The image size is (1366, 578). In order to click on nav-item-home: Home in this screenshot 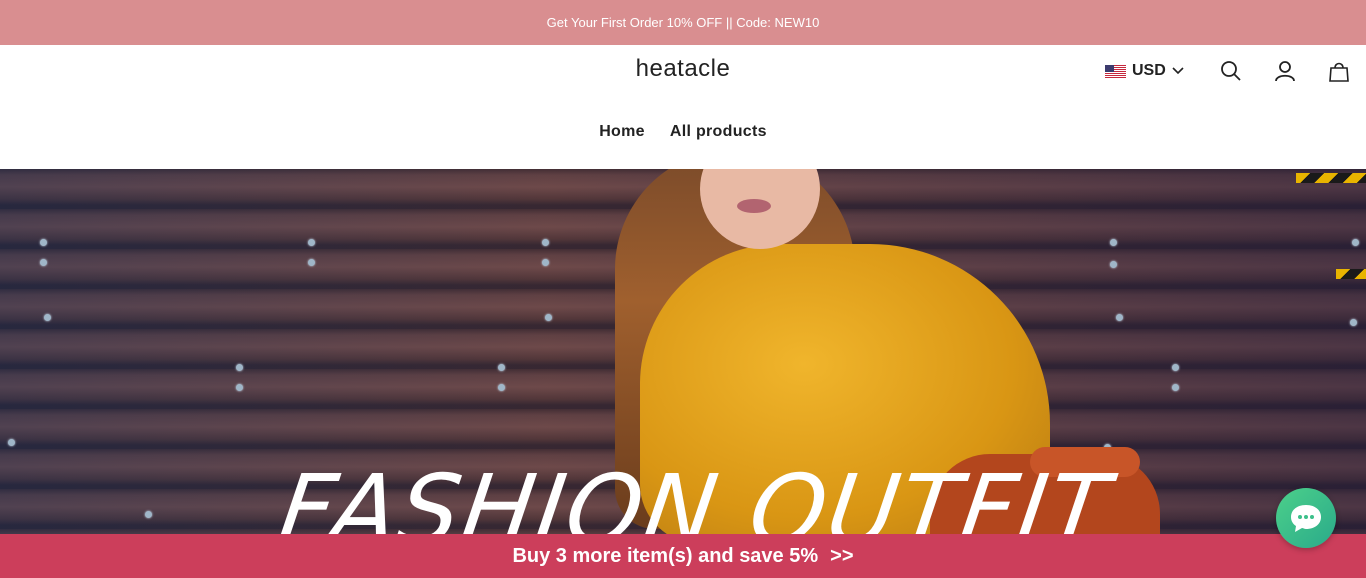, I will do `click(622, 132)`.